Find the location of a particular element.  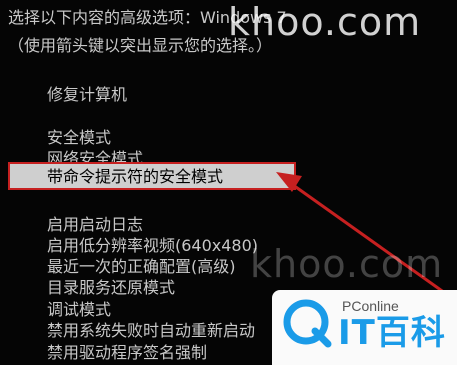

pconline-logo: PConline IT百科 is located at coordinates (364, 327).